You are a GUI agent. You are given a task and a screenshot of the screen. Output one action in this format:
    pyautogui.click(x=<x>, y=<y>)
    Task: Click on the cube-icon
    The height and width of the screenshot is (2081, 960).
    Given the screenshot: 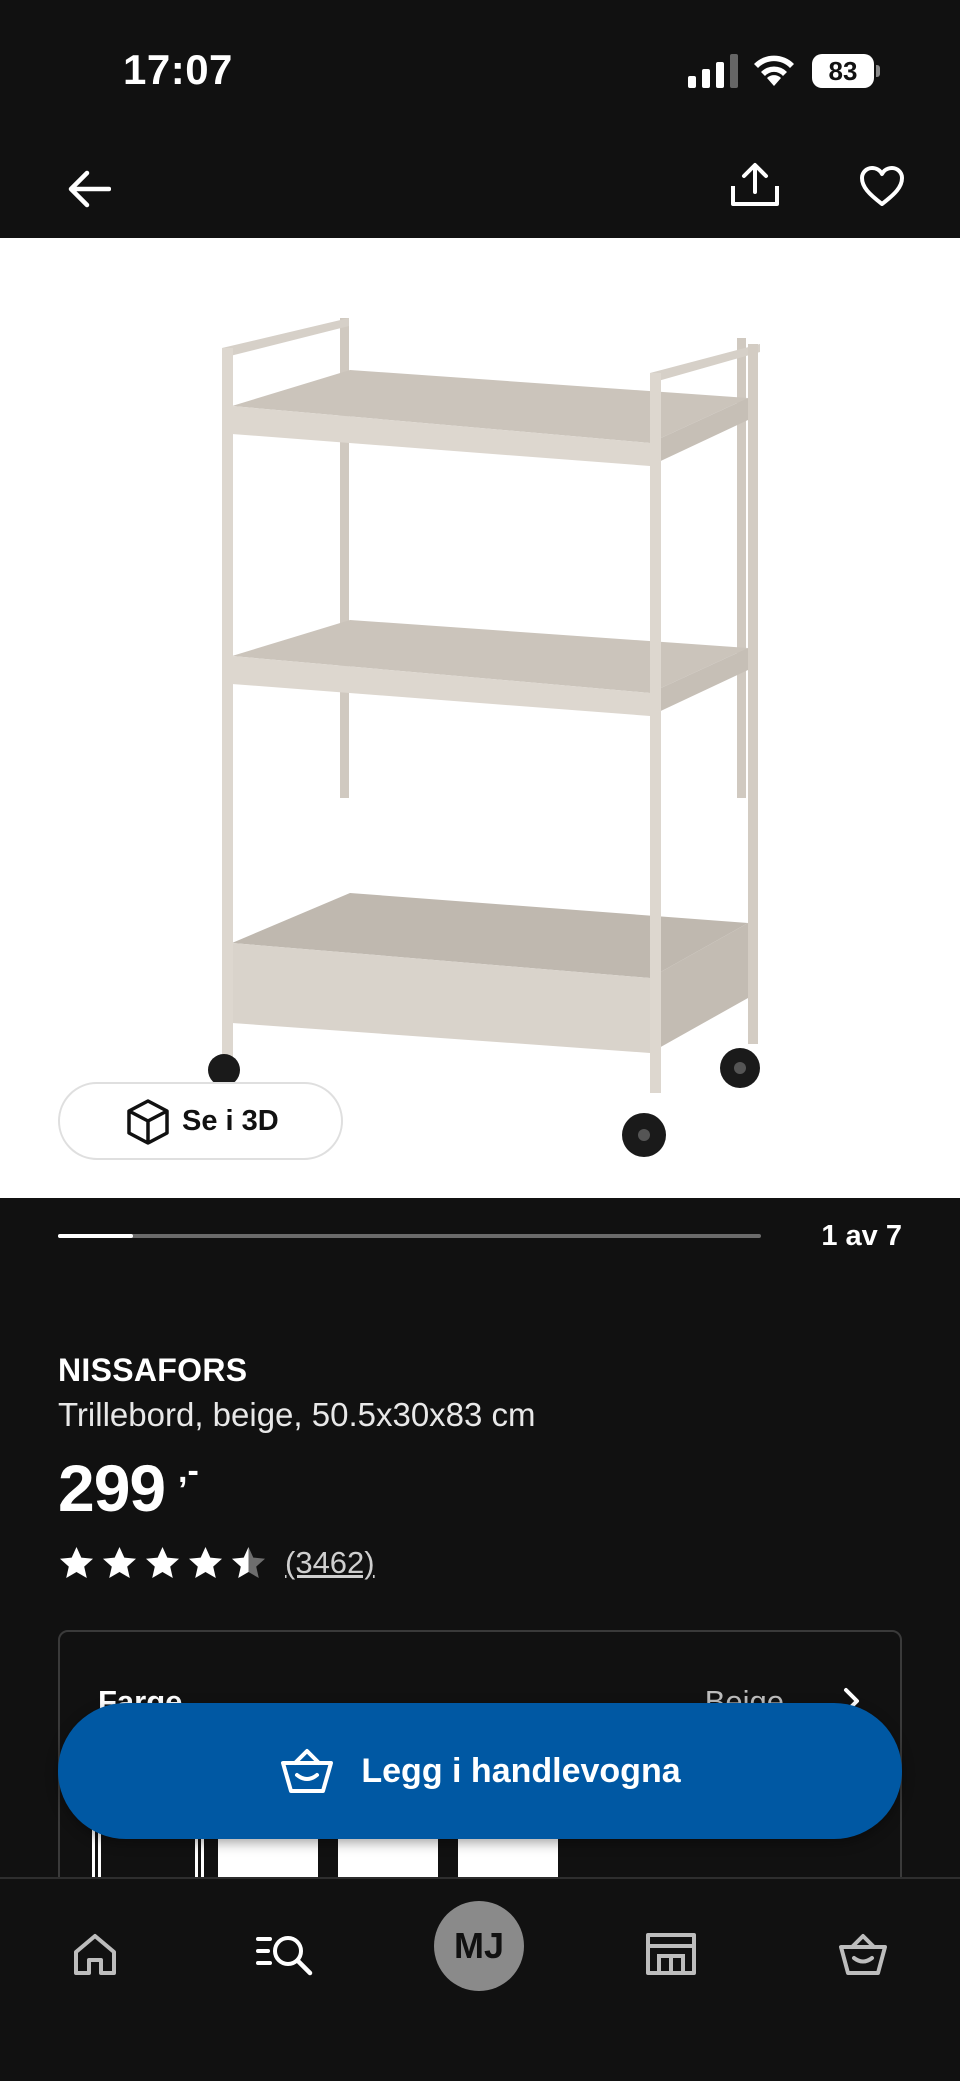 What is the action you would take?
    pyautogui.click(x=148, y=1122)
    